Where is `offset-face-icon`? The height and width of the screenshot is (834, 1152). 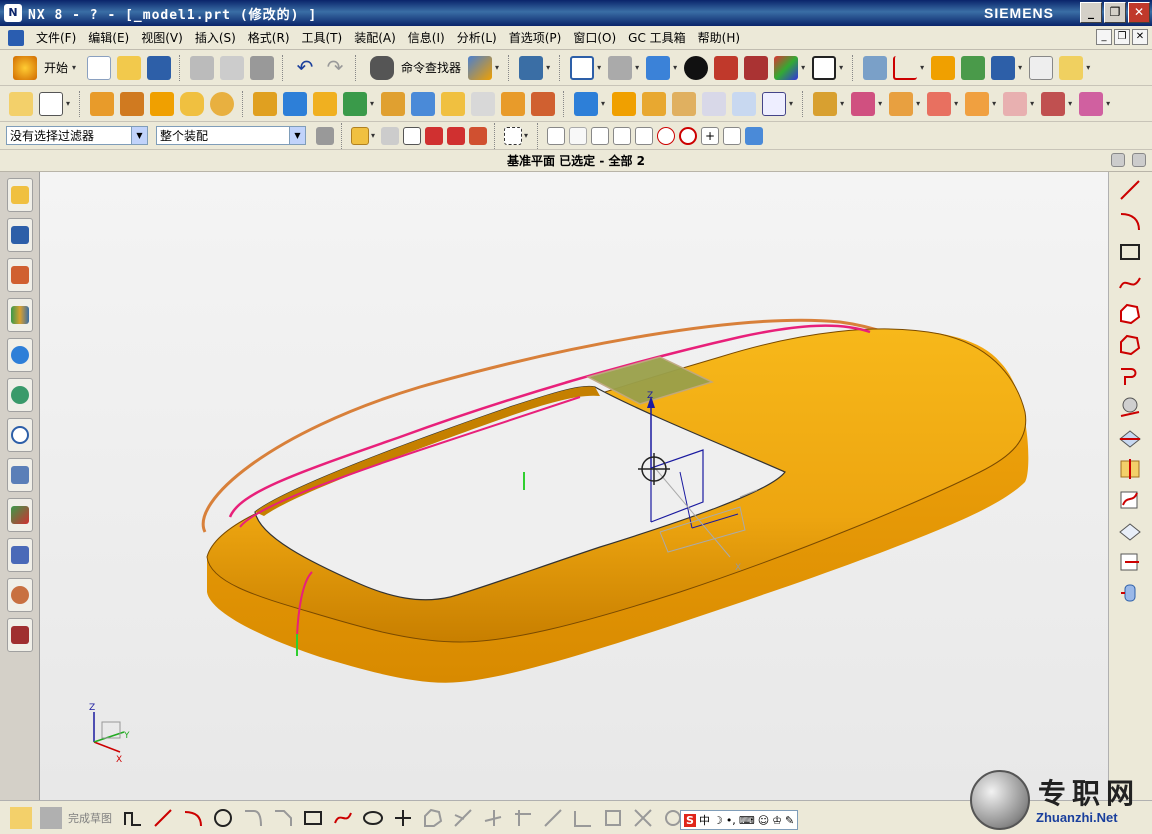
offset-face-icon is located at coordinates (586, 103).